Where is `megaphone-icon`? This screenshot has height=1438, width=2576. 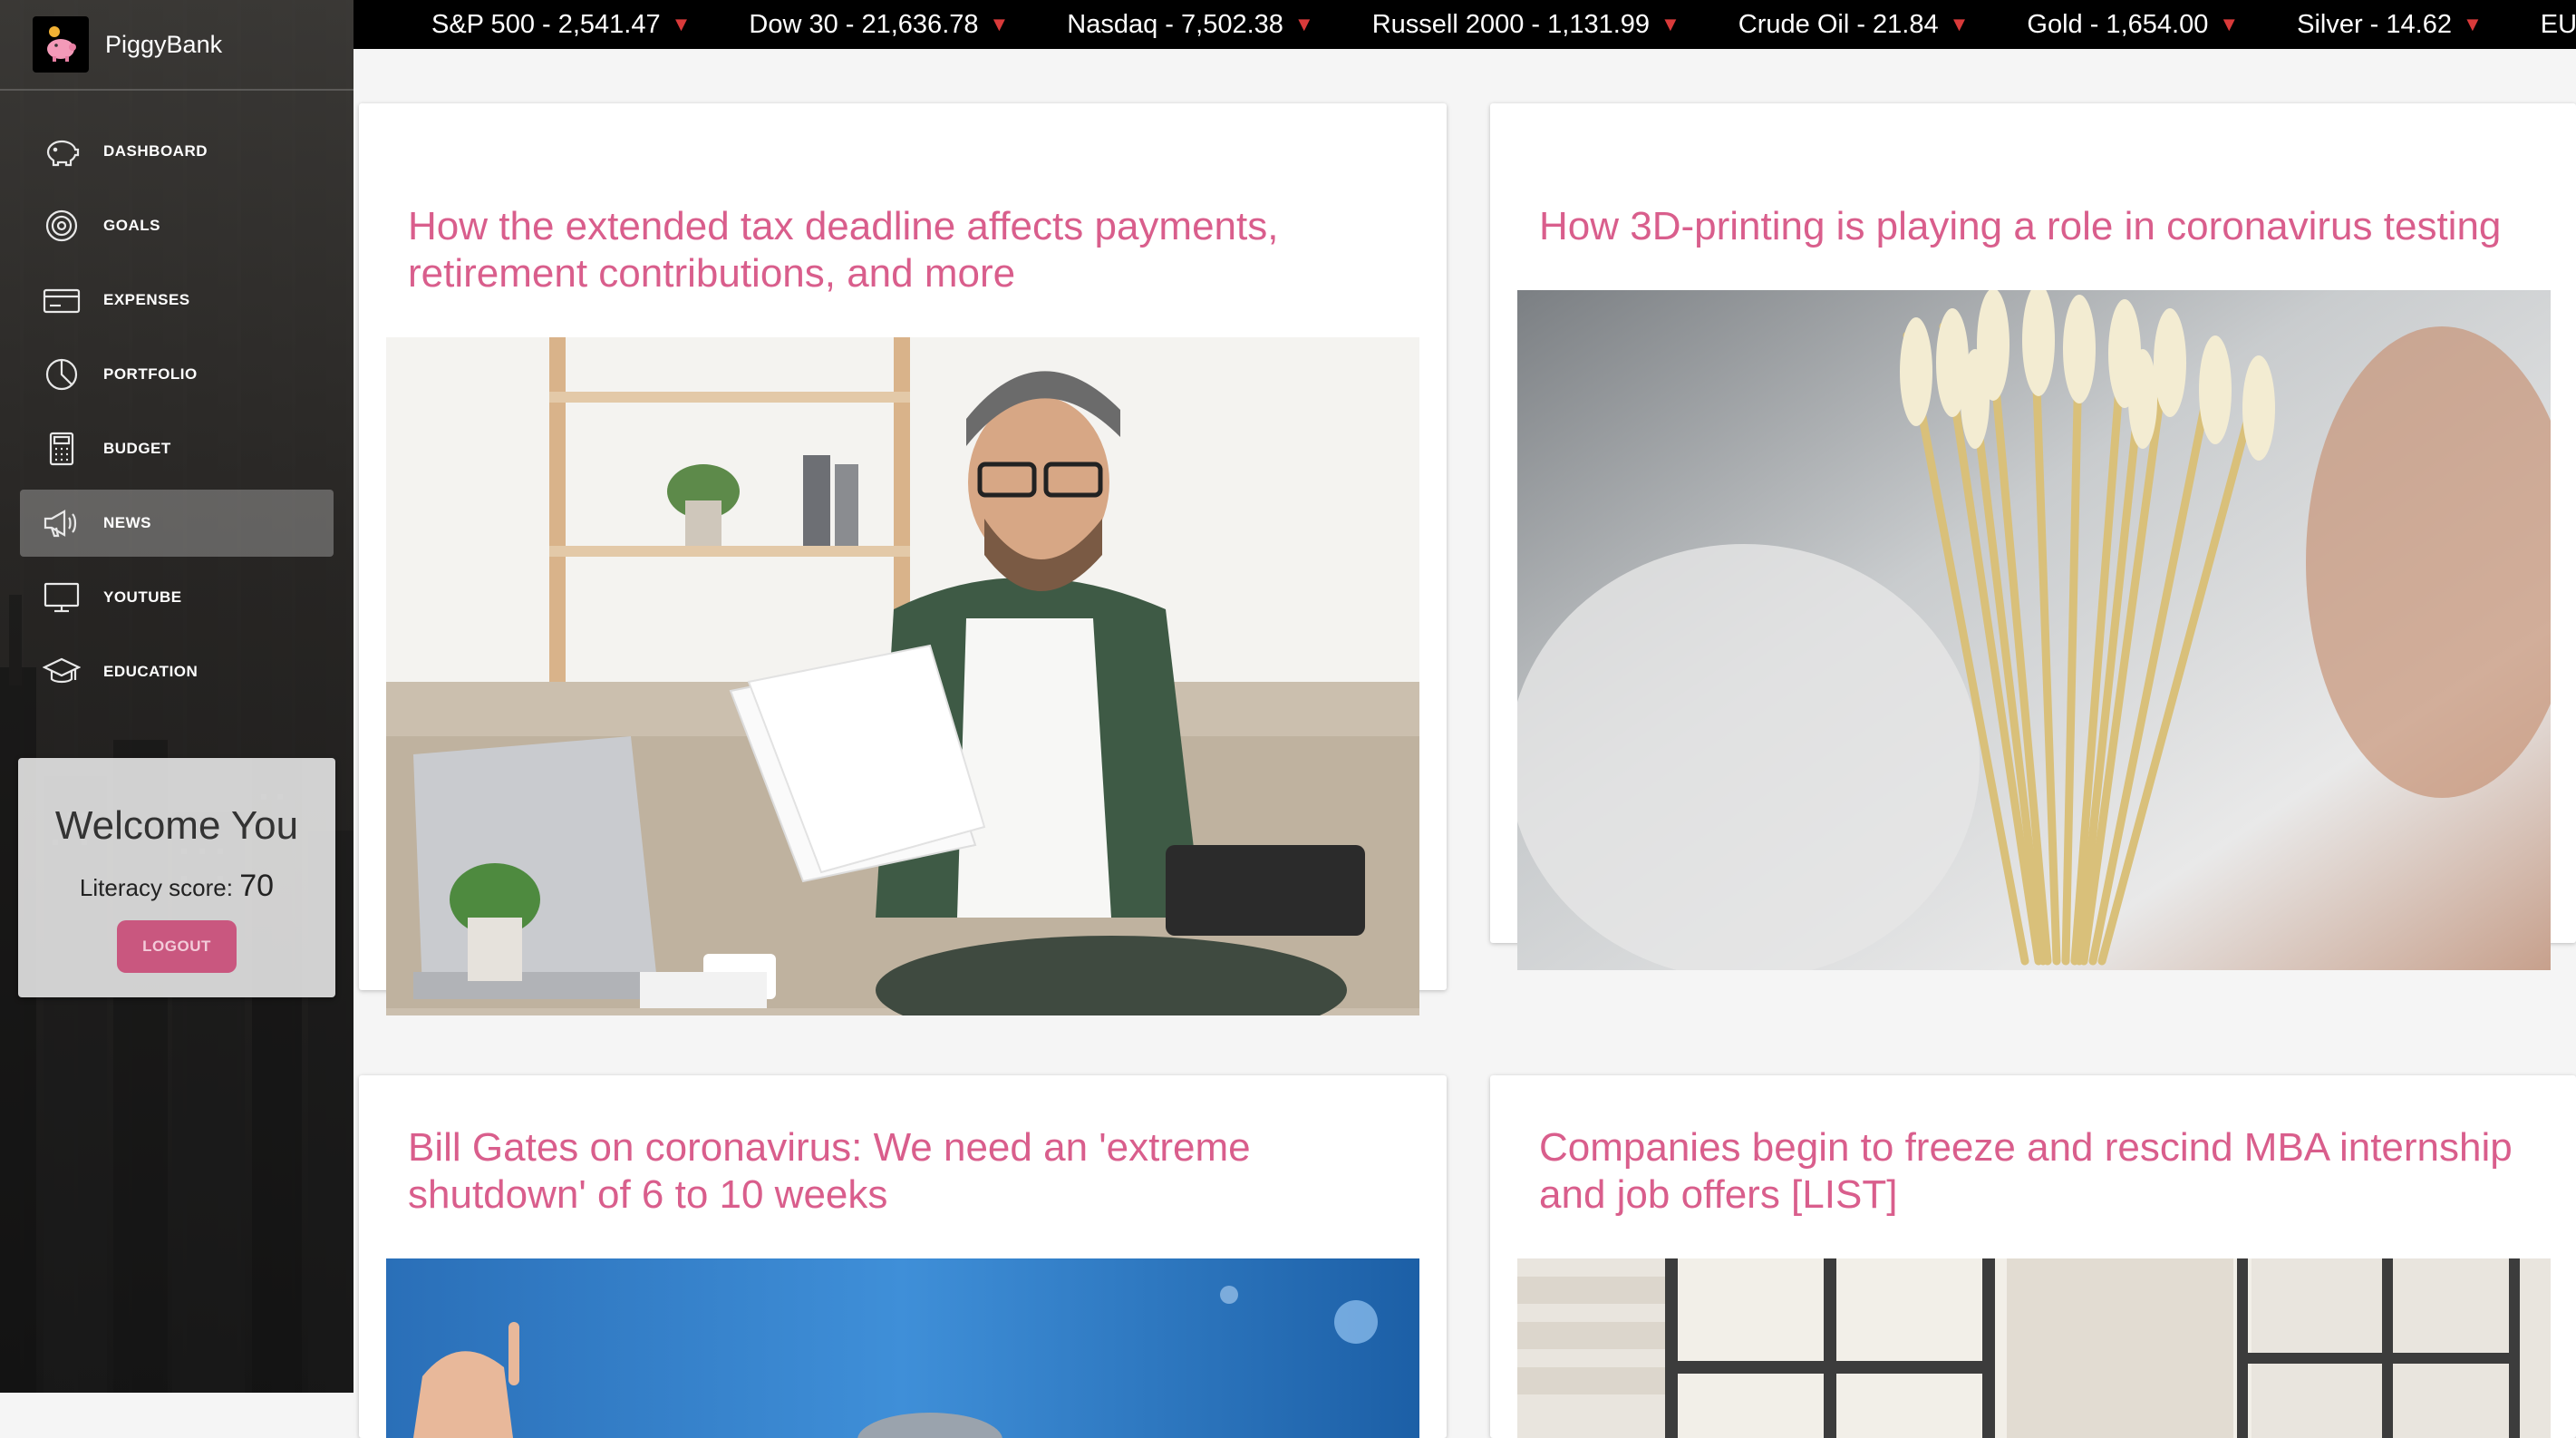 megaphone-icon is located at coordinates (62, 523).